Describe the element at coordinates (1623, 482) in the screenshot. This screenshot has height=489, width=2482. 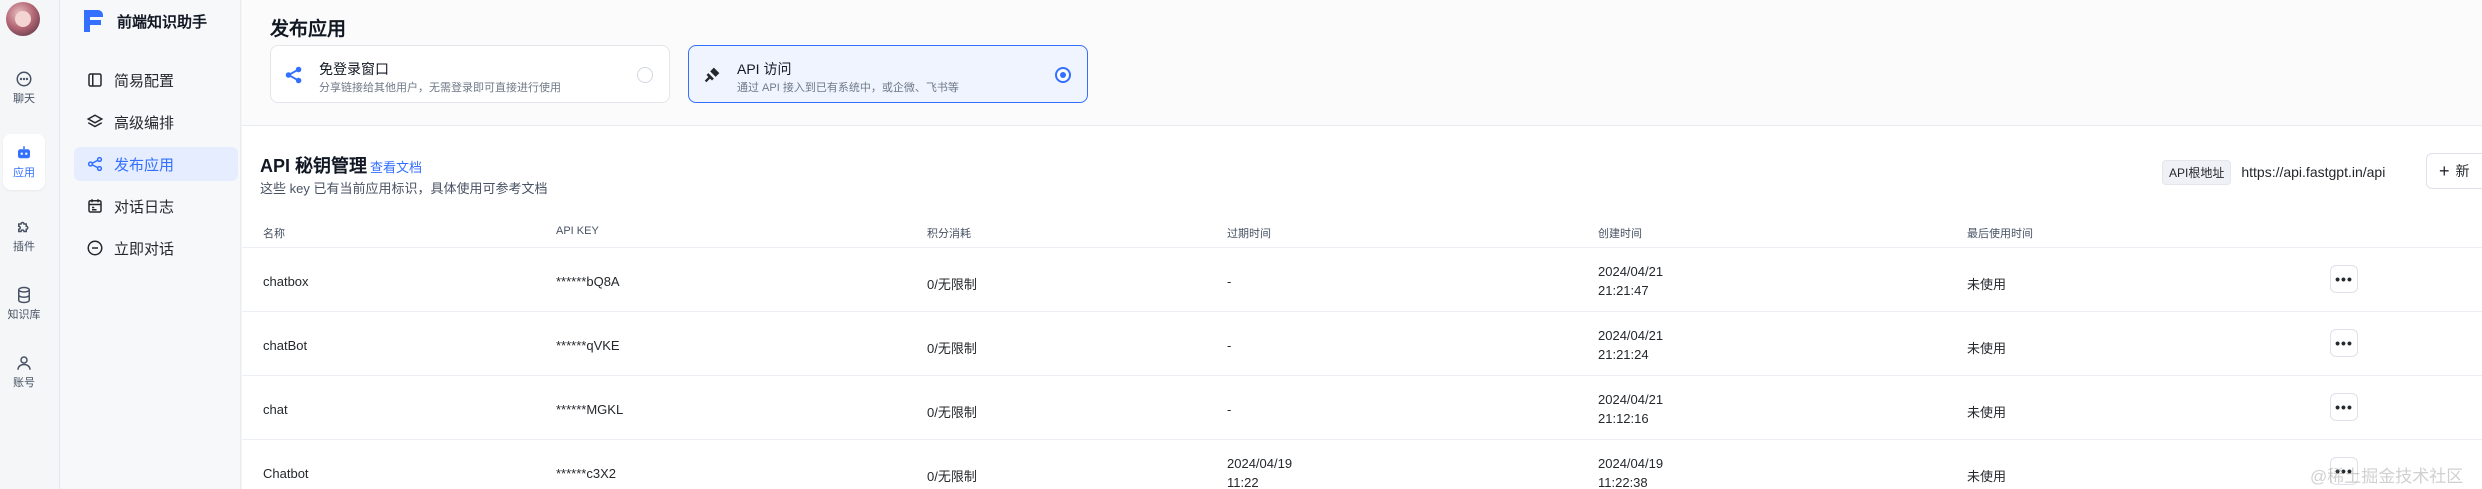
I see `cell-created-time: 11:22:38` at that location.